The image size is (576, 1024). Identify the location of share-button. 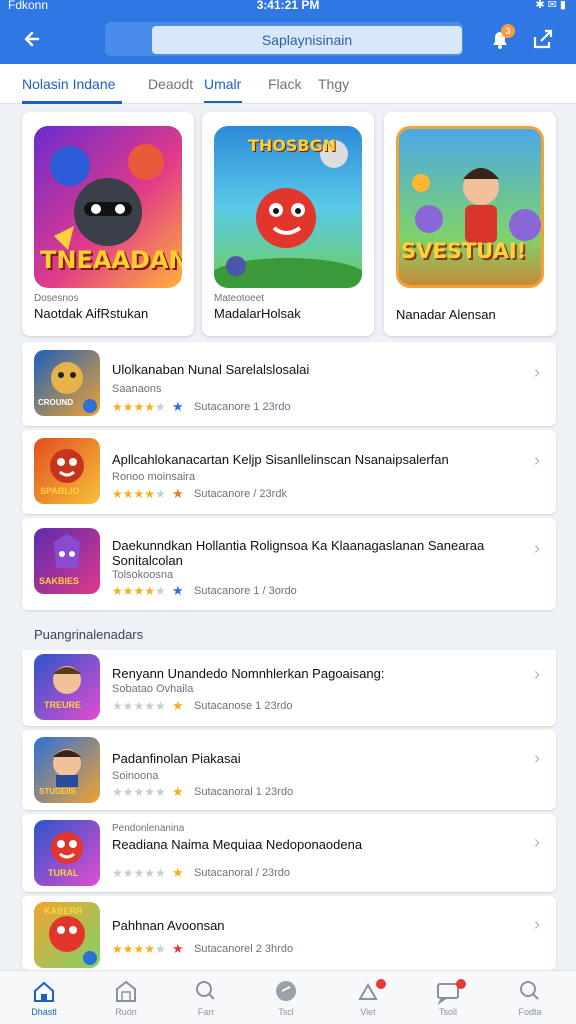
(543, 39).